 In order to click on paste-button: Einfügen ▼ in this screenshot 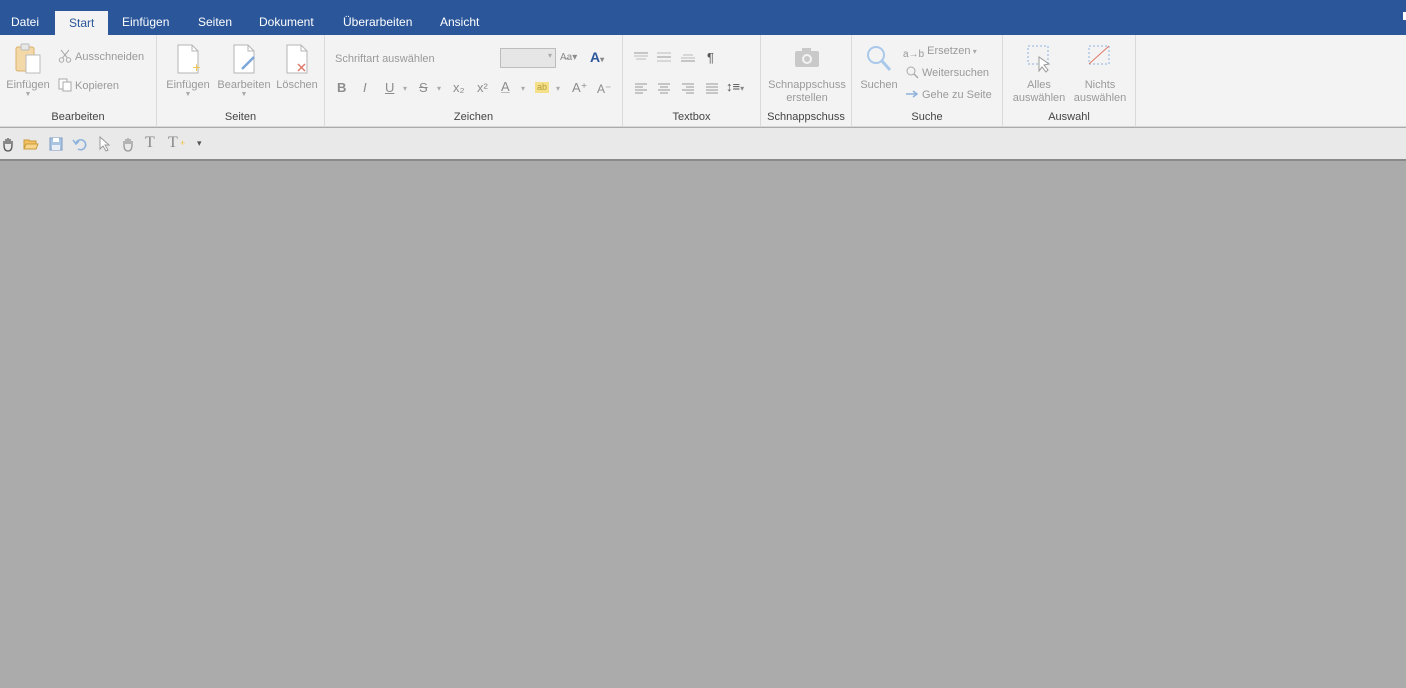, I will do `click(28, 70)`.